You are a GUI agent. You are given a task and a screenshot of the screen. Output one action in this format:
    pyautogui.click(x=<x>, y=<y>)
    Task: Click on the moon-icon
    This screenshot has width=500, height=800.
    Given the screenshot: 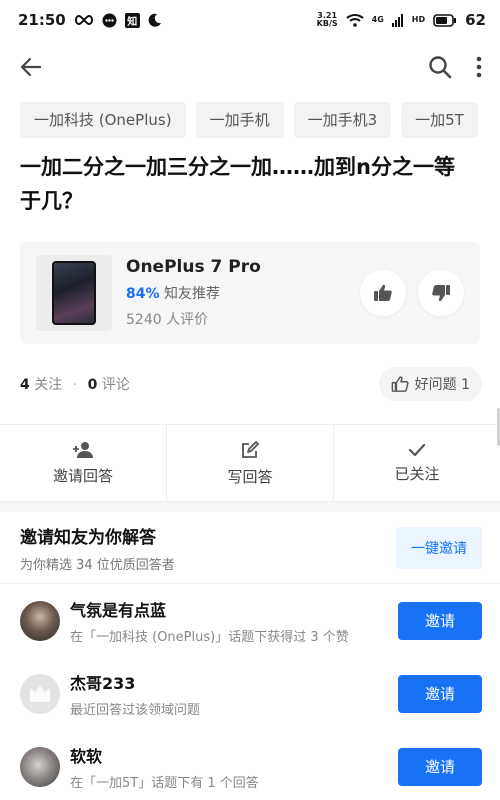 What is the action you would take?
    pyautogui.click(x=155, y=20)
    